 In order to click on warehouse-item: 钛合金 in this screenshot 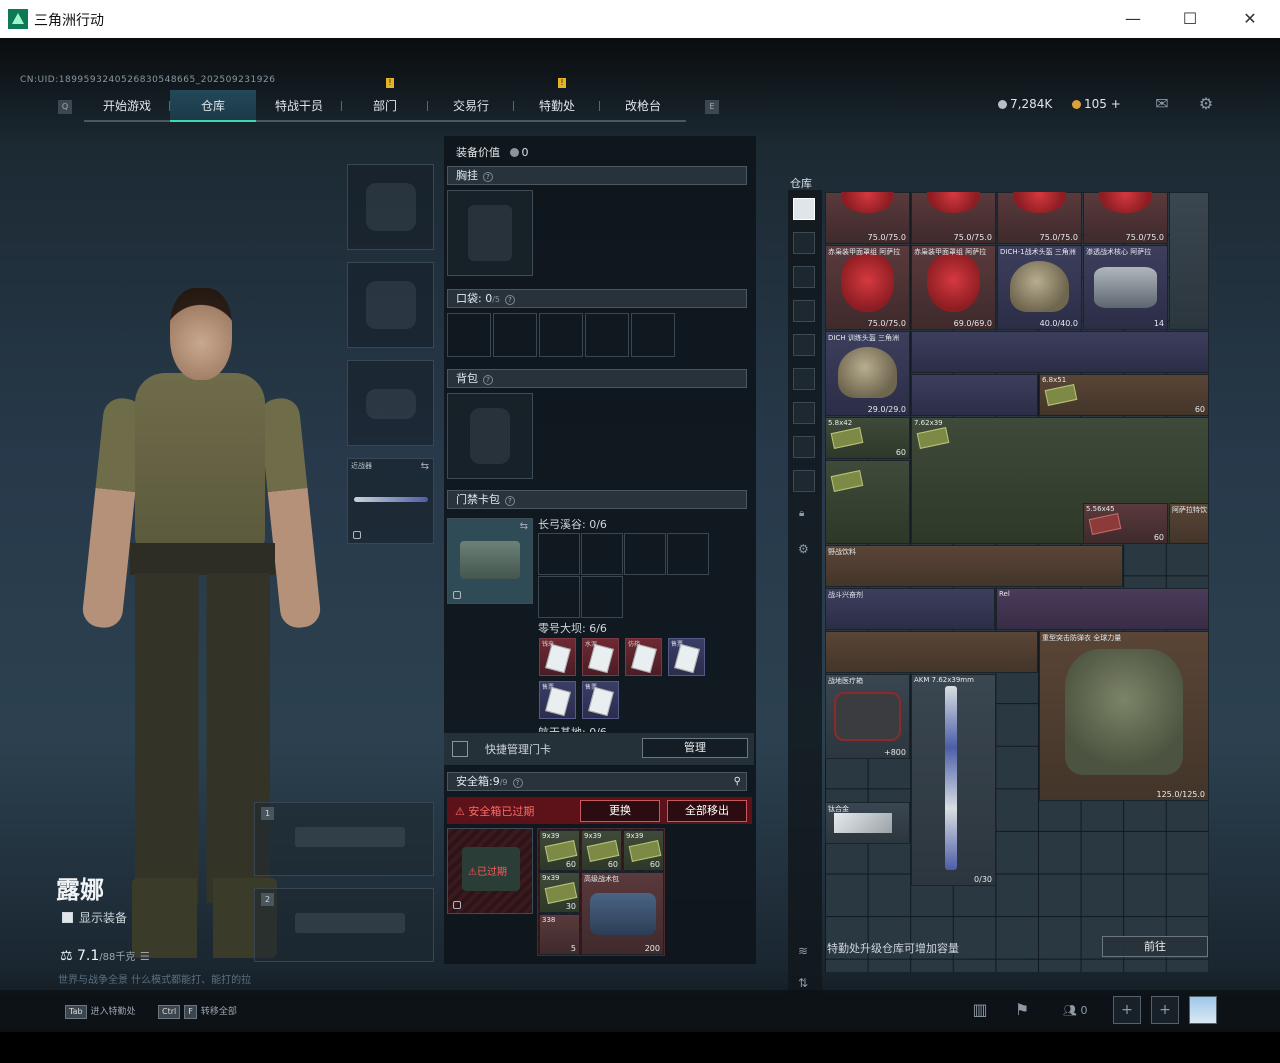, I will do `click(867, 823)`.